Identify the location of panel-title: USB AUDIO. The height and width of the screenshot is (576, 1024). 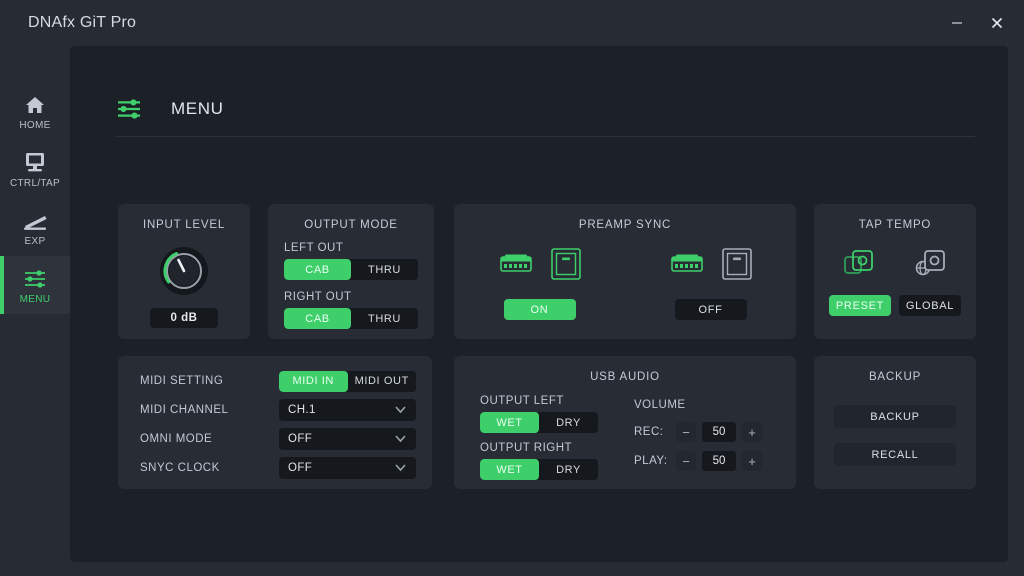
(625, 377).